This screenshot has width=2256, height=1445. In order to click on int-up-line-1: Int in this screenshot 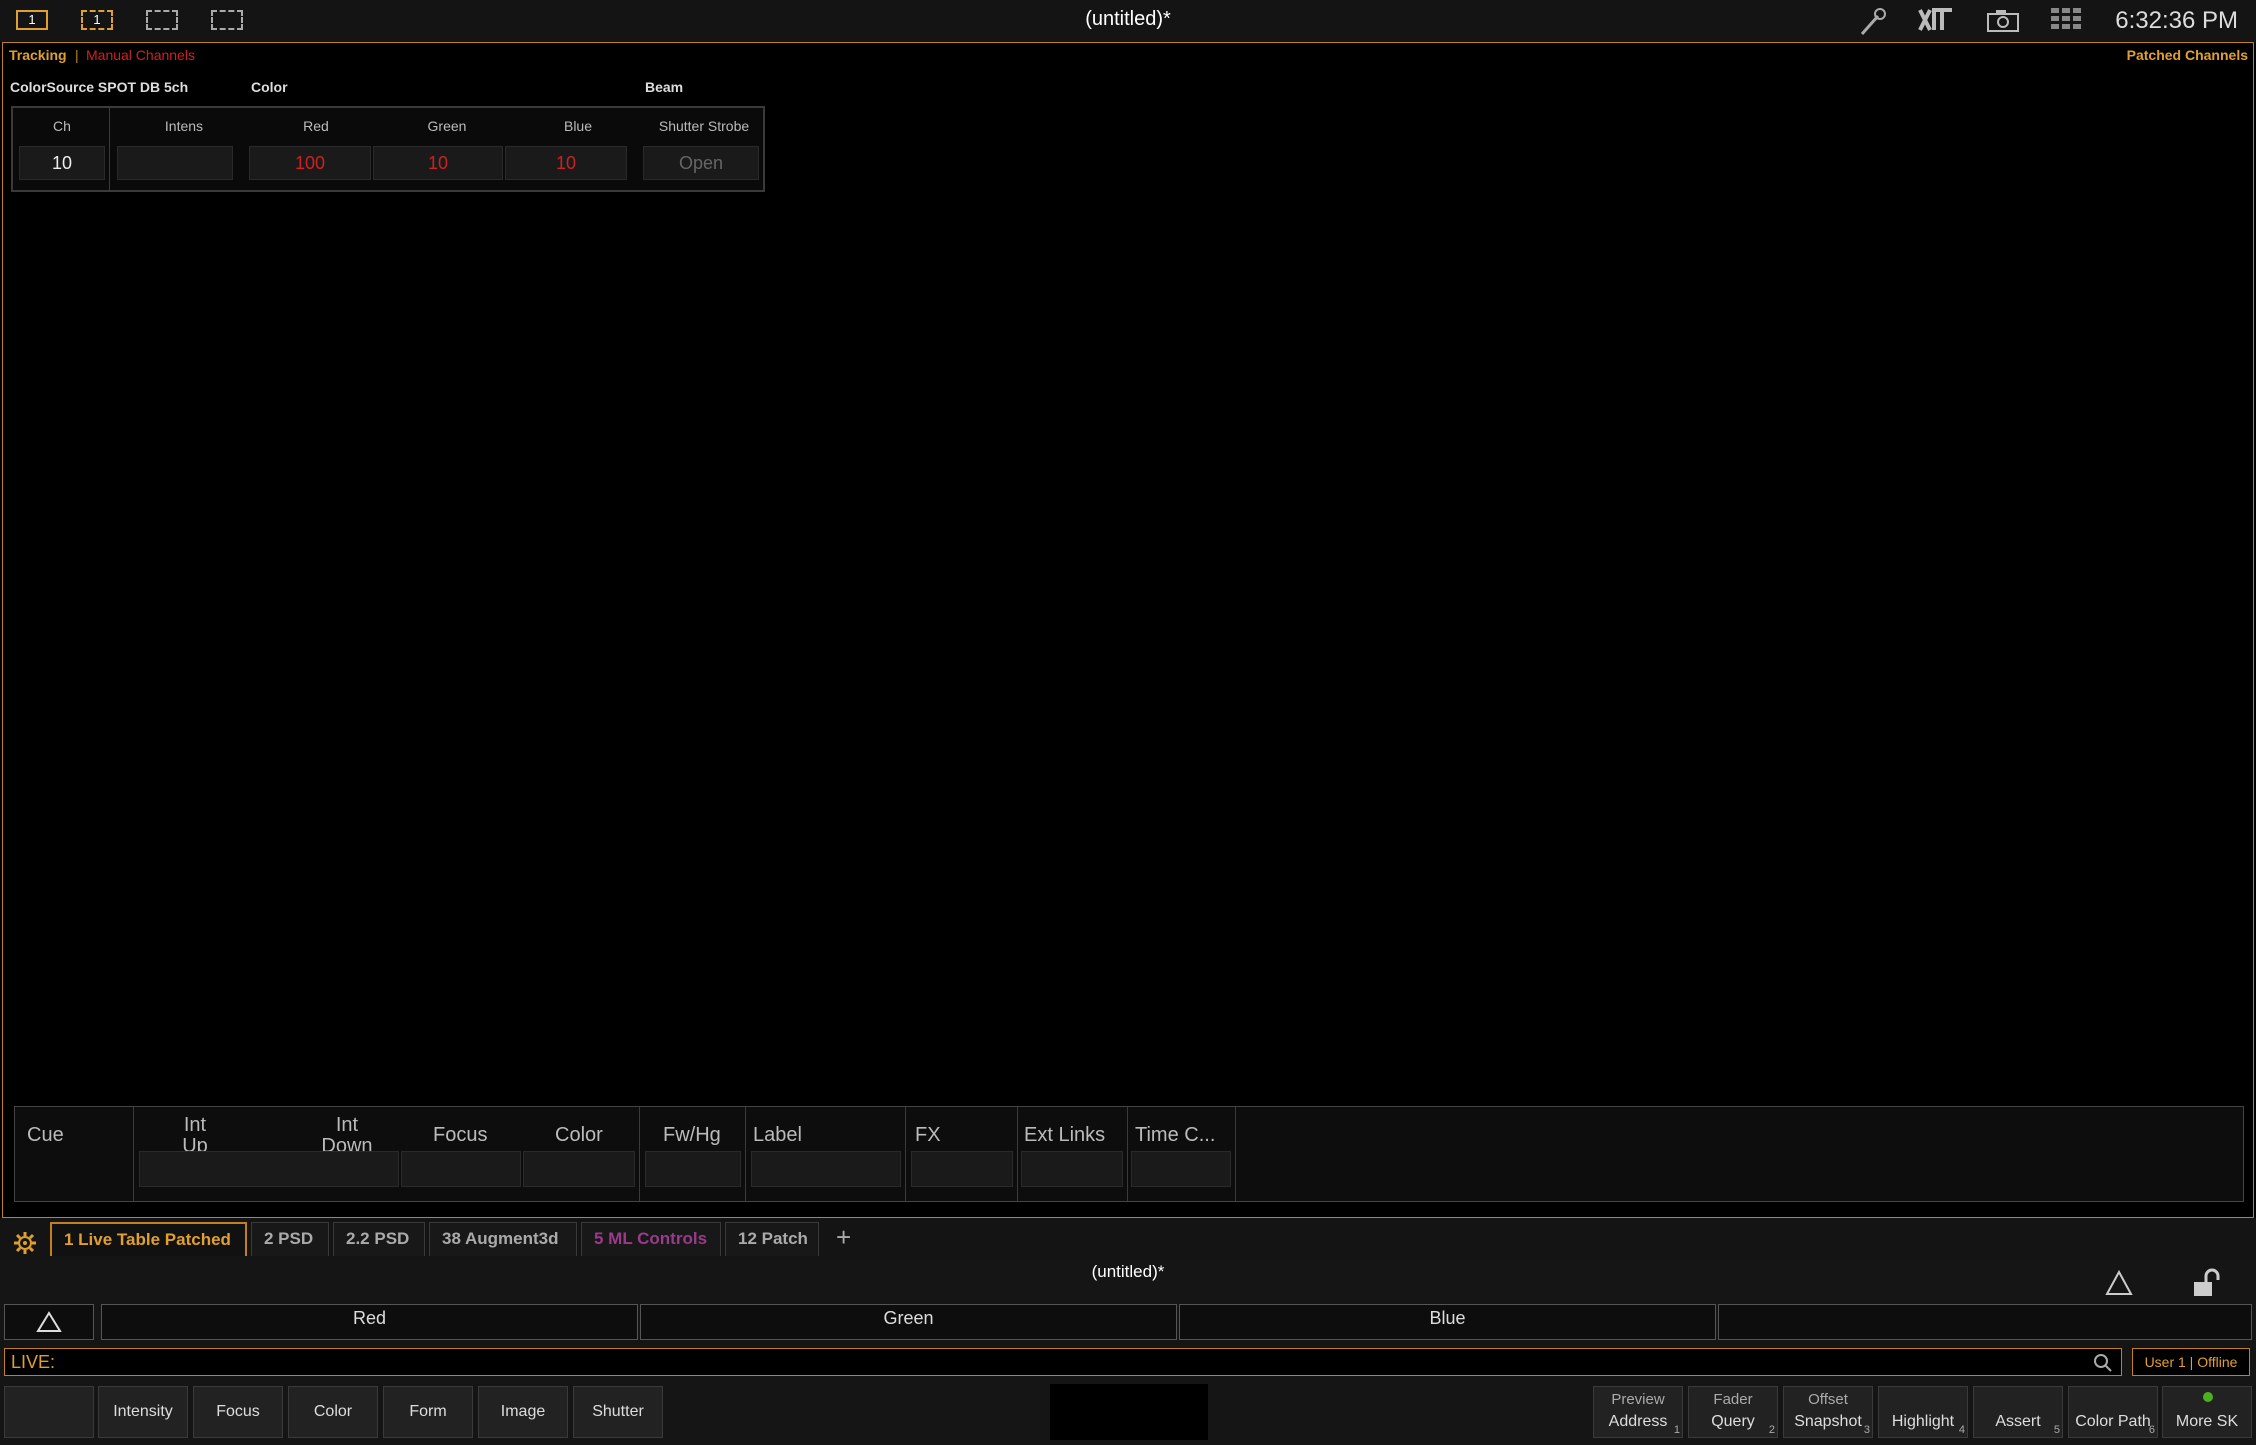, I will do `click(195, 1125)`.